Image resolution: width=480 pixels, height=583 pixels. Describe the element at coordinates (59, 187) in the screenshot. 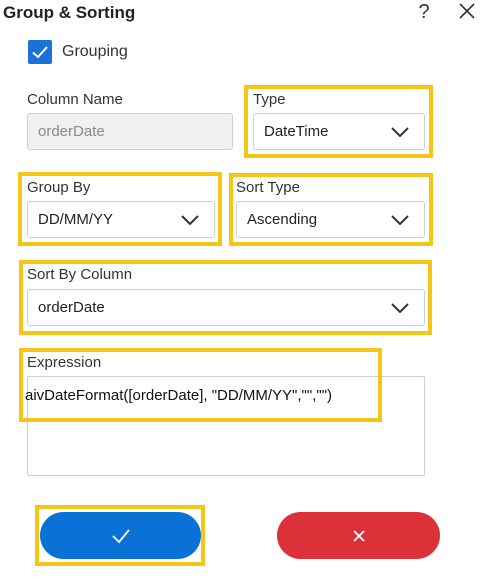

I see `group-by-label: Group By` at that location.